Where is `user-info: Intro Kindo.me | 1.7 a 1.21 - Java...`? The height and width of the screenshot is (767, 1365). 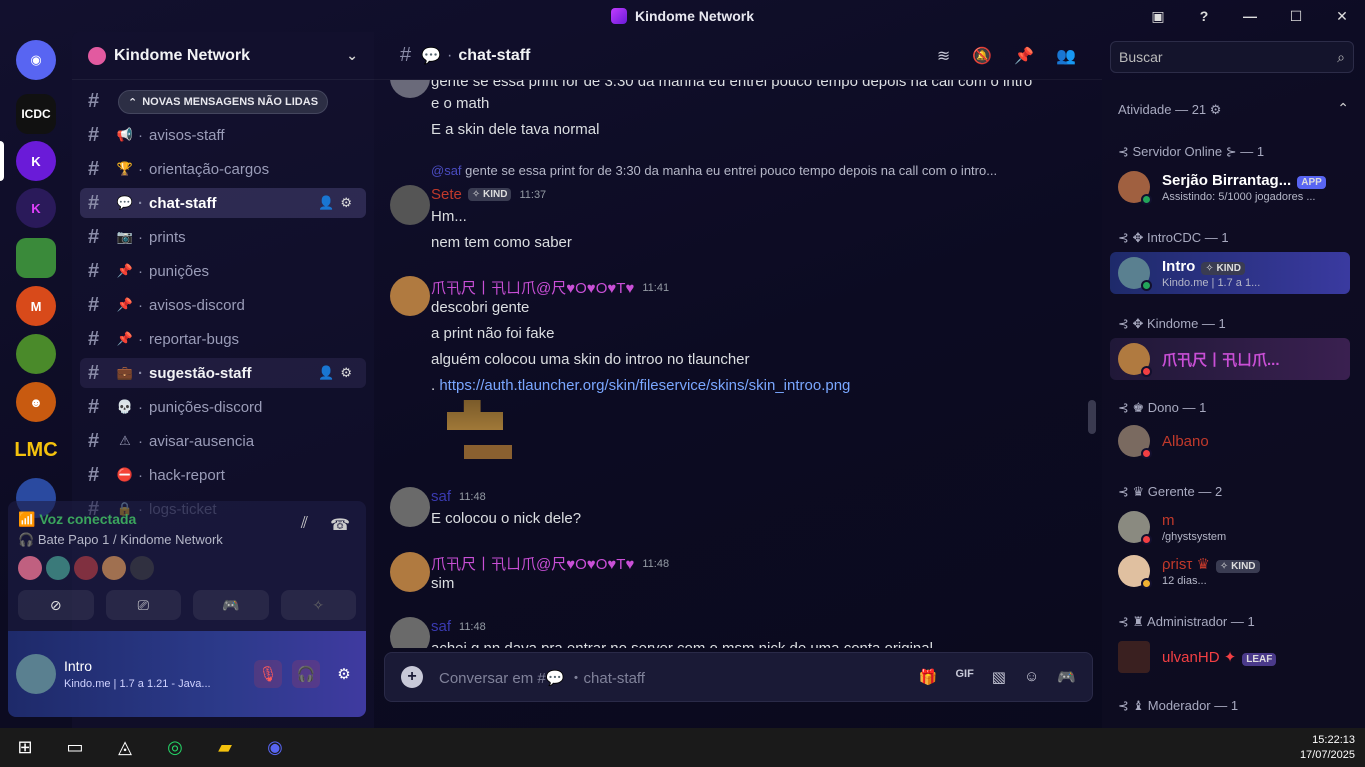 user-info: Intro Kindo.me | 1.7 a 1.21 - Java... is located at coordinates (137, 674).